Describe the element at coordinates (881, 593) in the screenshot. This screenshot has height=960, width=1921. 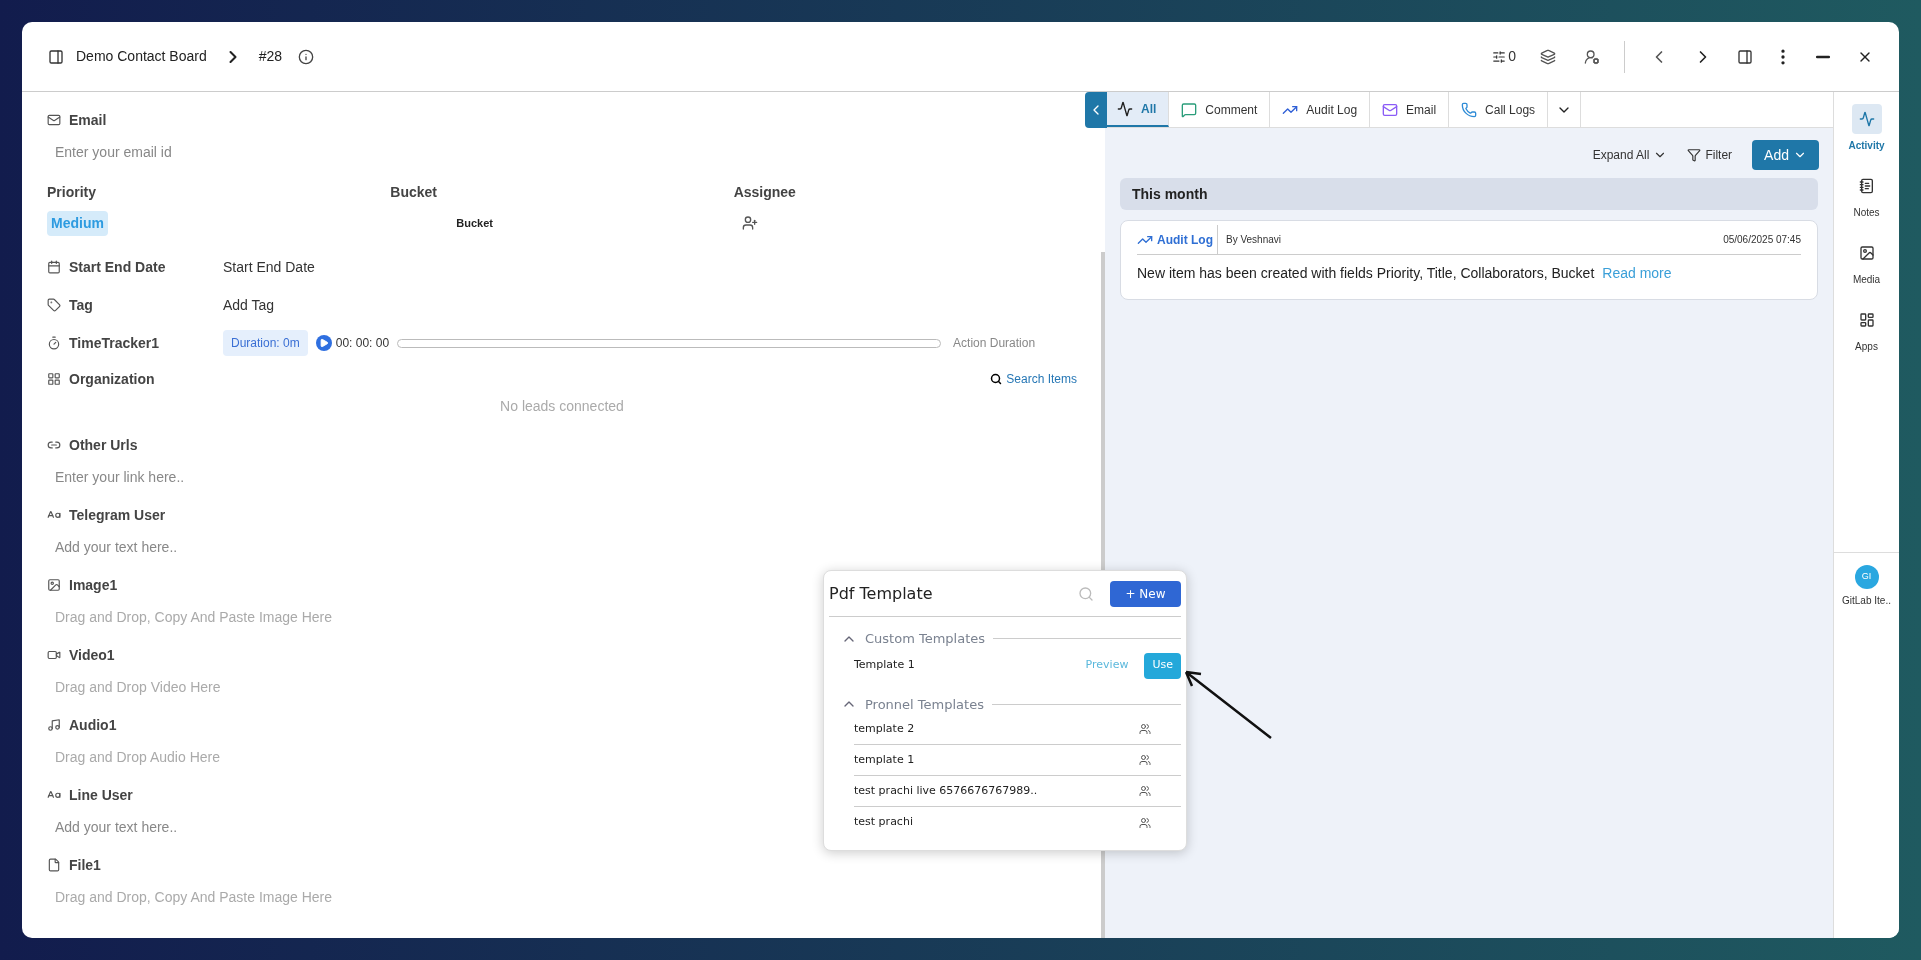
I see `popup-title: Pdf Template` at that location.